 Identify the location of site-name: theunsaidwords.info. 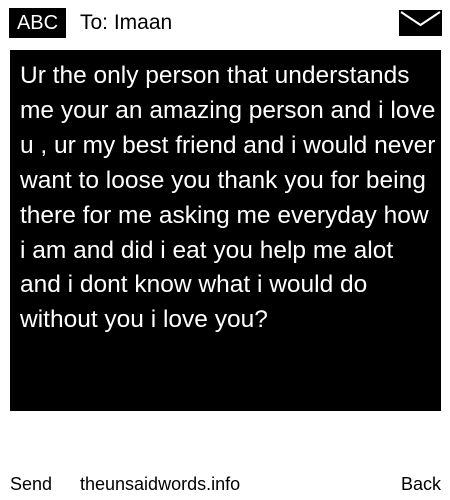
(160, 484).